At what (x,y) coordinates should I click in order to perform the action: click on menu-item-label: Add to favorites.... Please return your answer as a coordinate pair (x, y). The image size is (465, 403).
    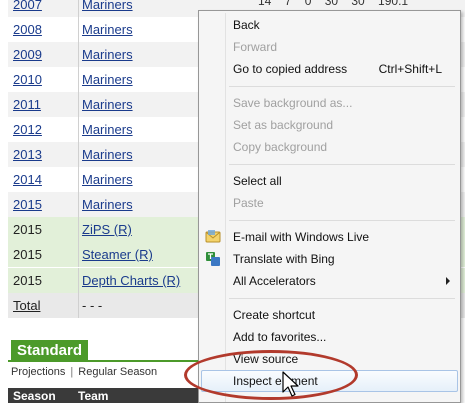
    Looking at the image, I should click on (280, 337).